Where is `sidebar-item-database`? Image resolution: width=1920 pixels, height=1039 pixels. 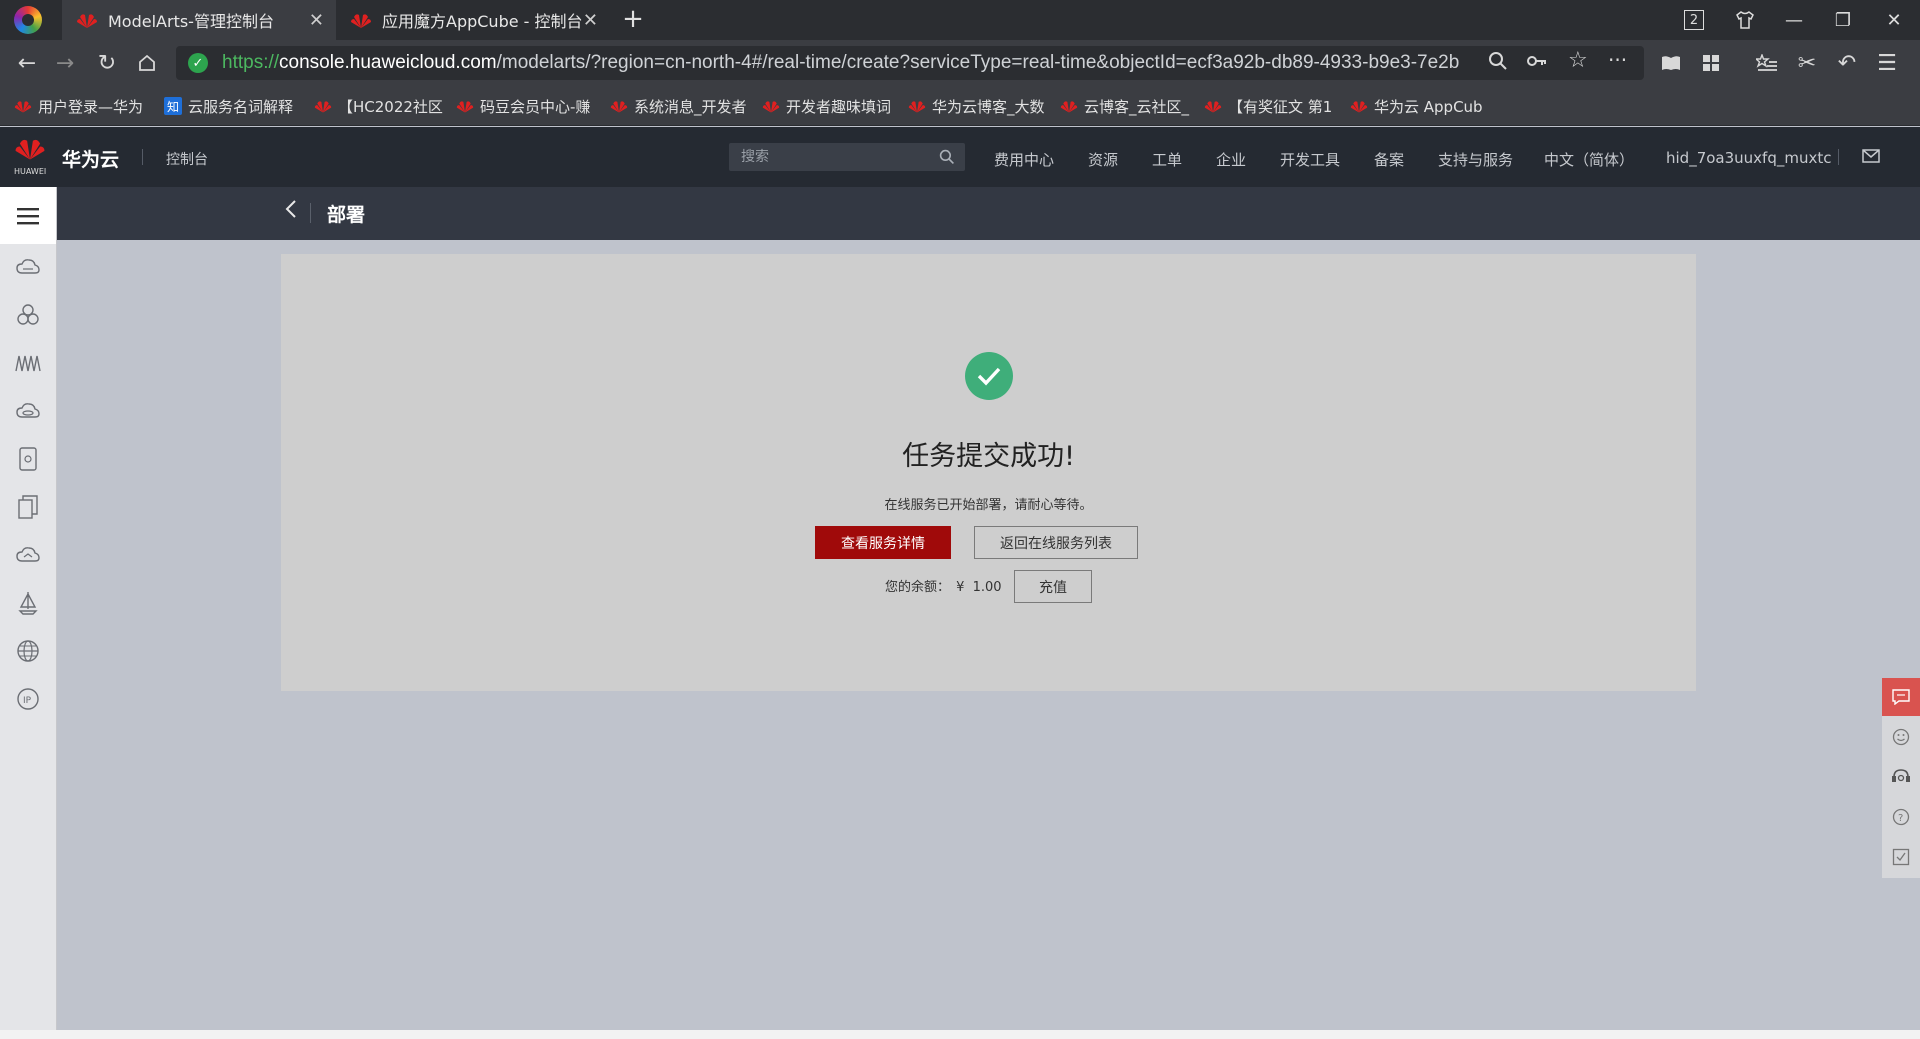 sidebar-item-database is located at coordinates (28, 459).